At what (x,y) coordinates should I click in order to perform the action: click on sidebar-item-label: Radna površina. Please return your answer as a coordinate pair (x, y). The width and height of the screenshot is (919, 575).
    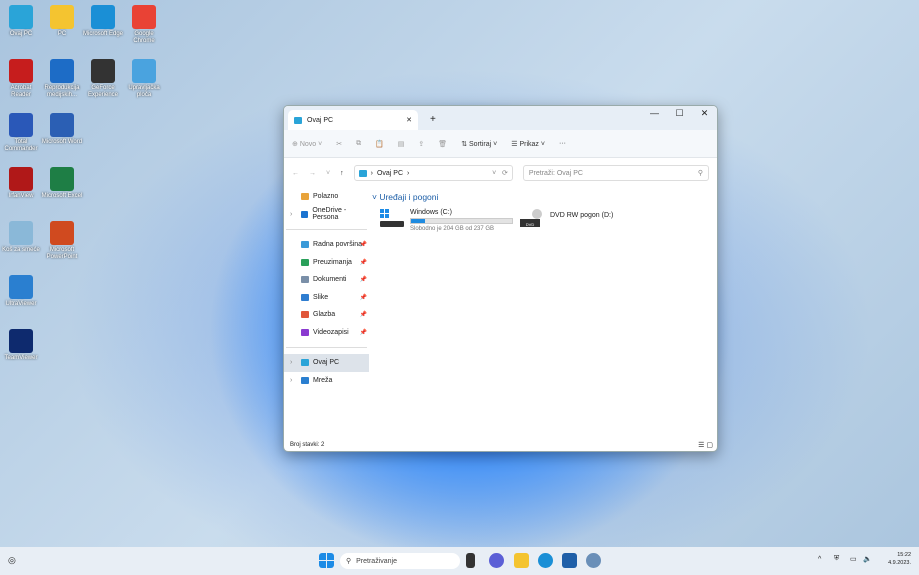
    Looking at the image, I should click on (338, 245).